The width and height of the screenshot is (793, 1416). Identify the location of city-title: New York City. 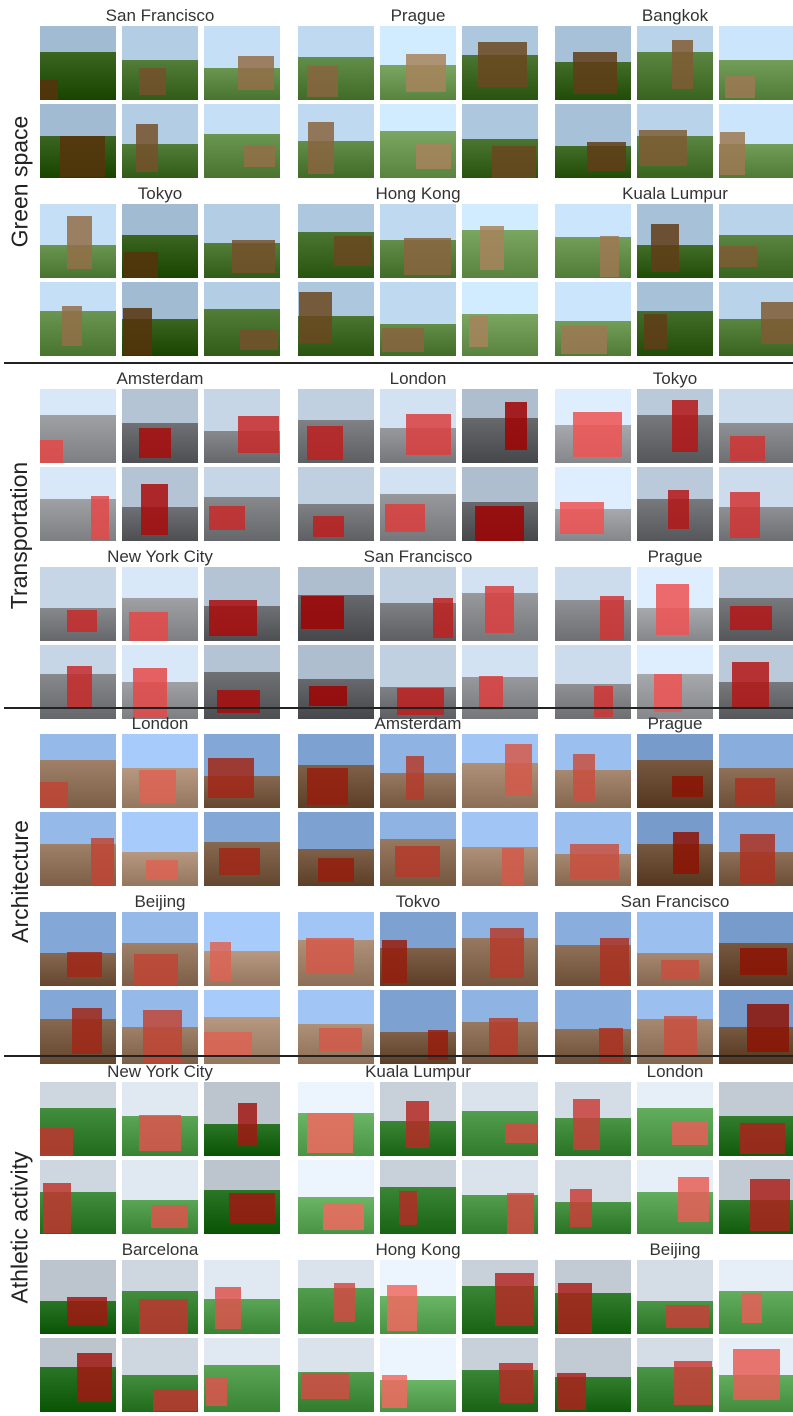
(160, 556).